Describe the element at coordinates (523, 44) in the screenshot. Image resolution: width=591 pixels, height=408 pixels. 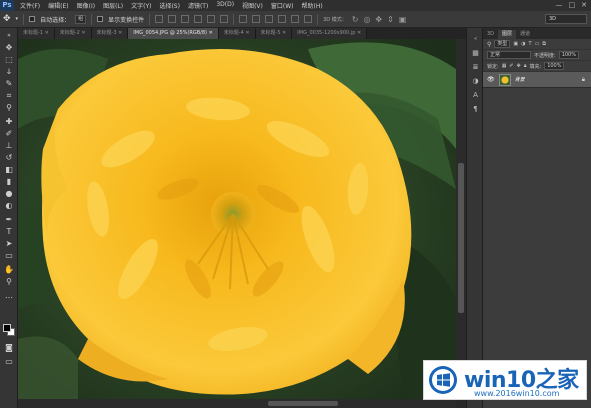
I see `filter-adjust-icon: ◑` at that location.